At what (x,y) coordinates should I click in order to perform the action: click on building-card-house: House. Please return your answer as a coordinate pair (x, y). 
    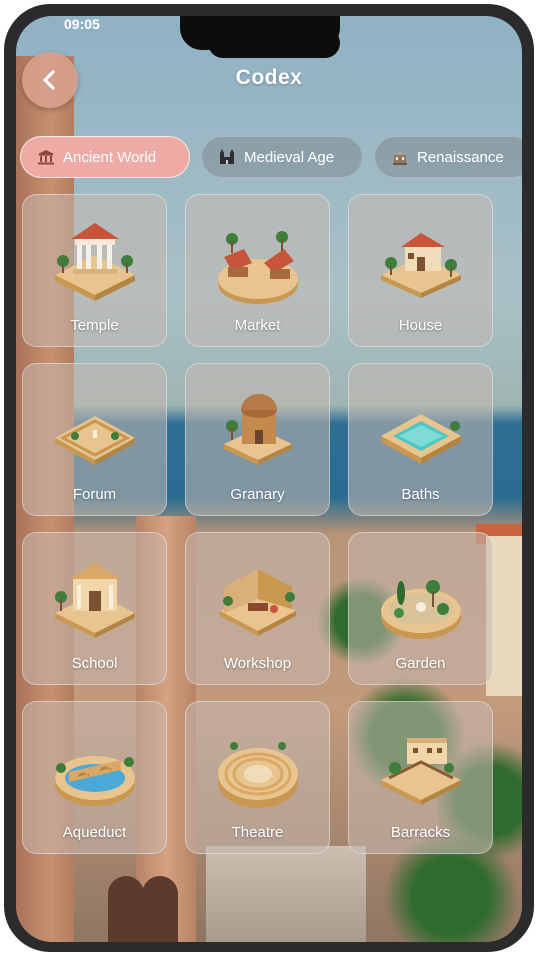
    Looking at the image, I should click on (420, 270).